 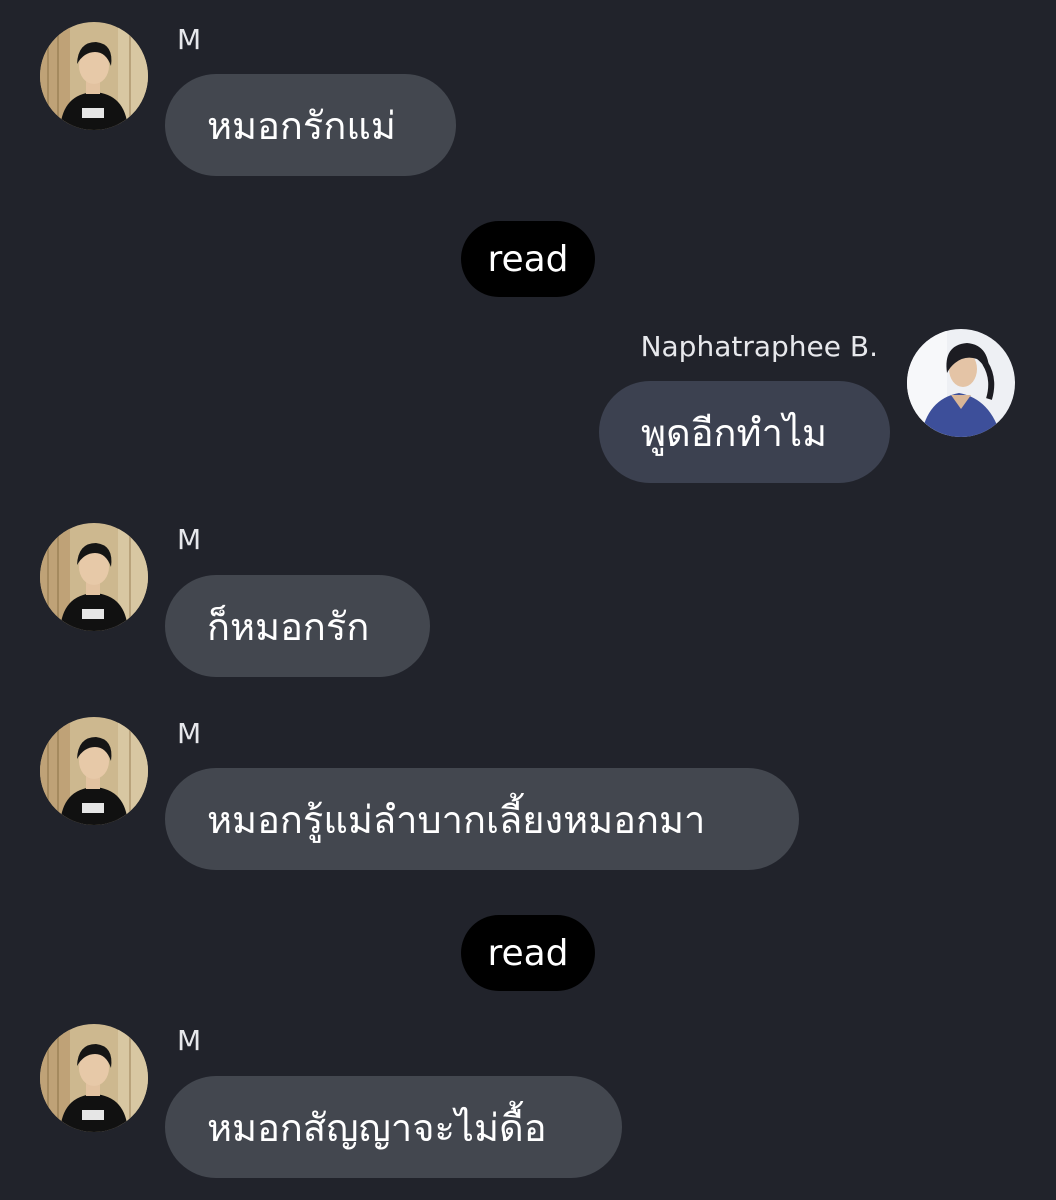 I want to click on message-bubble-own: พูดอีกทำไม, so click(x=744, y=432).